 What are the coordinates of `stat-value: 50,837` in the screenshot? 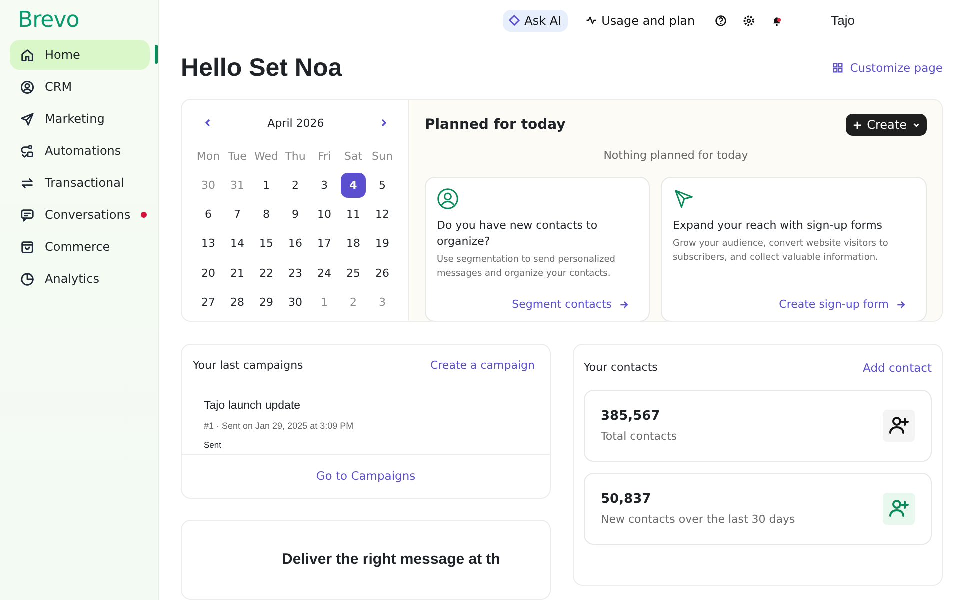 It's located at (626, 499).